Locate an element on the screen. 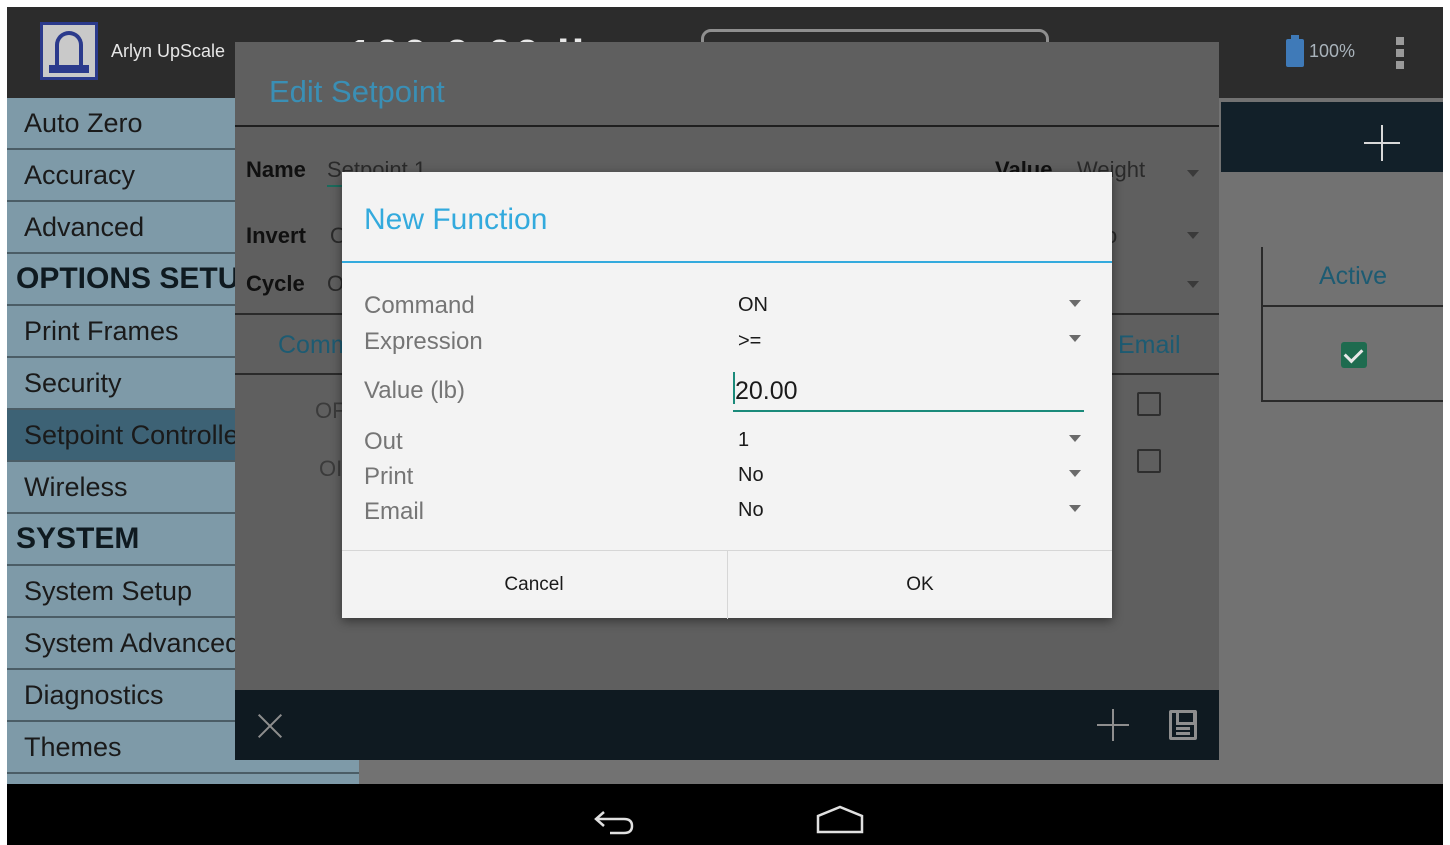  function-row-command: OI is located at coordinates (330, 469).